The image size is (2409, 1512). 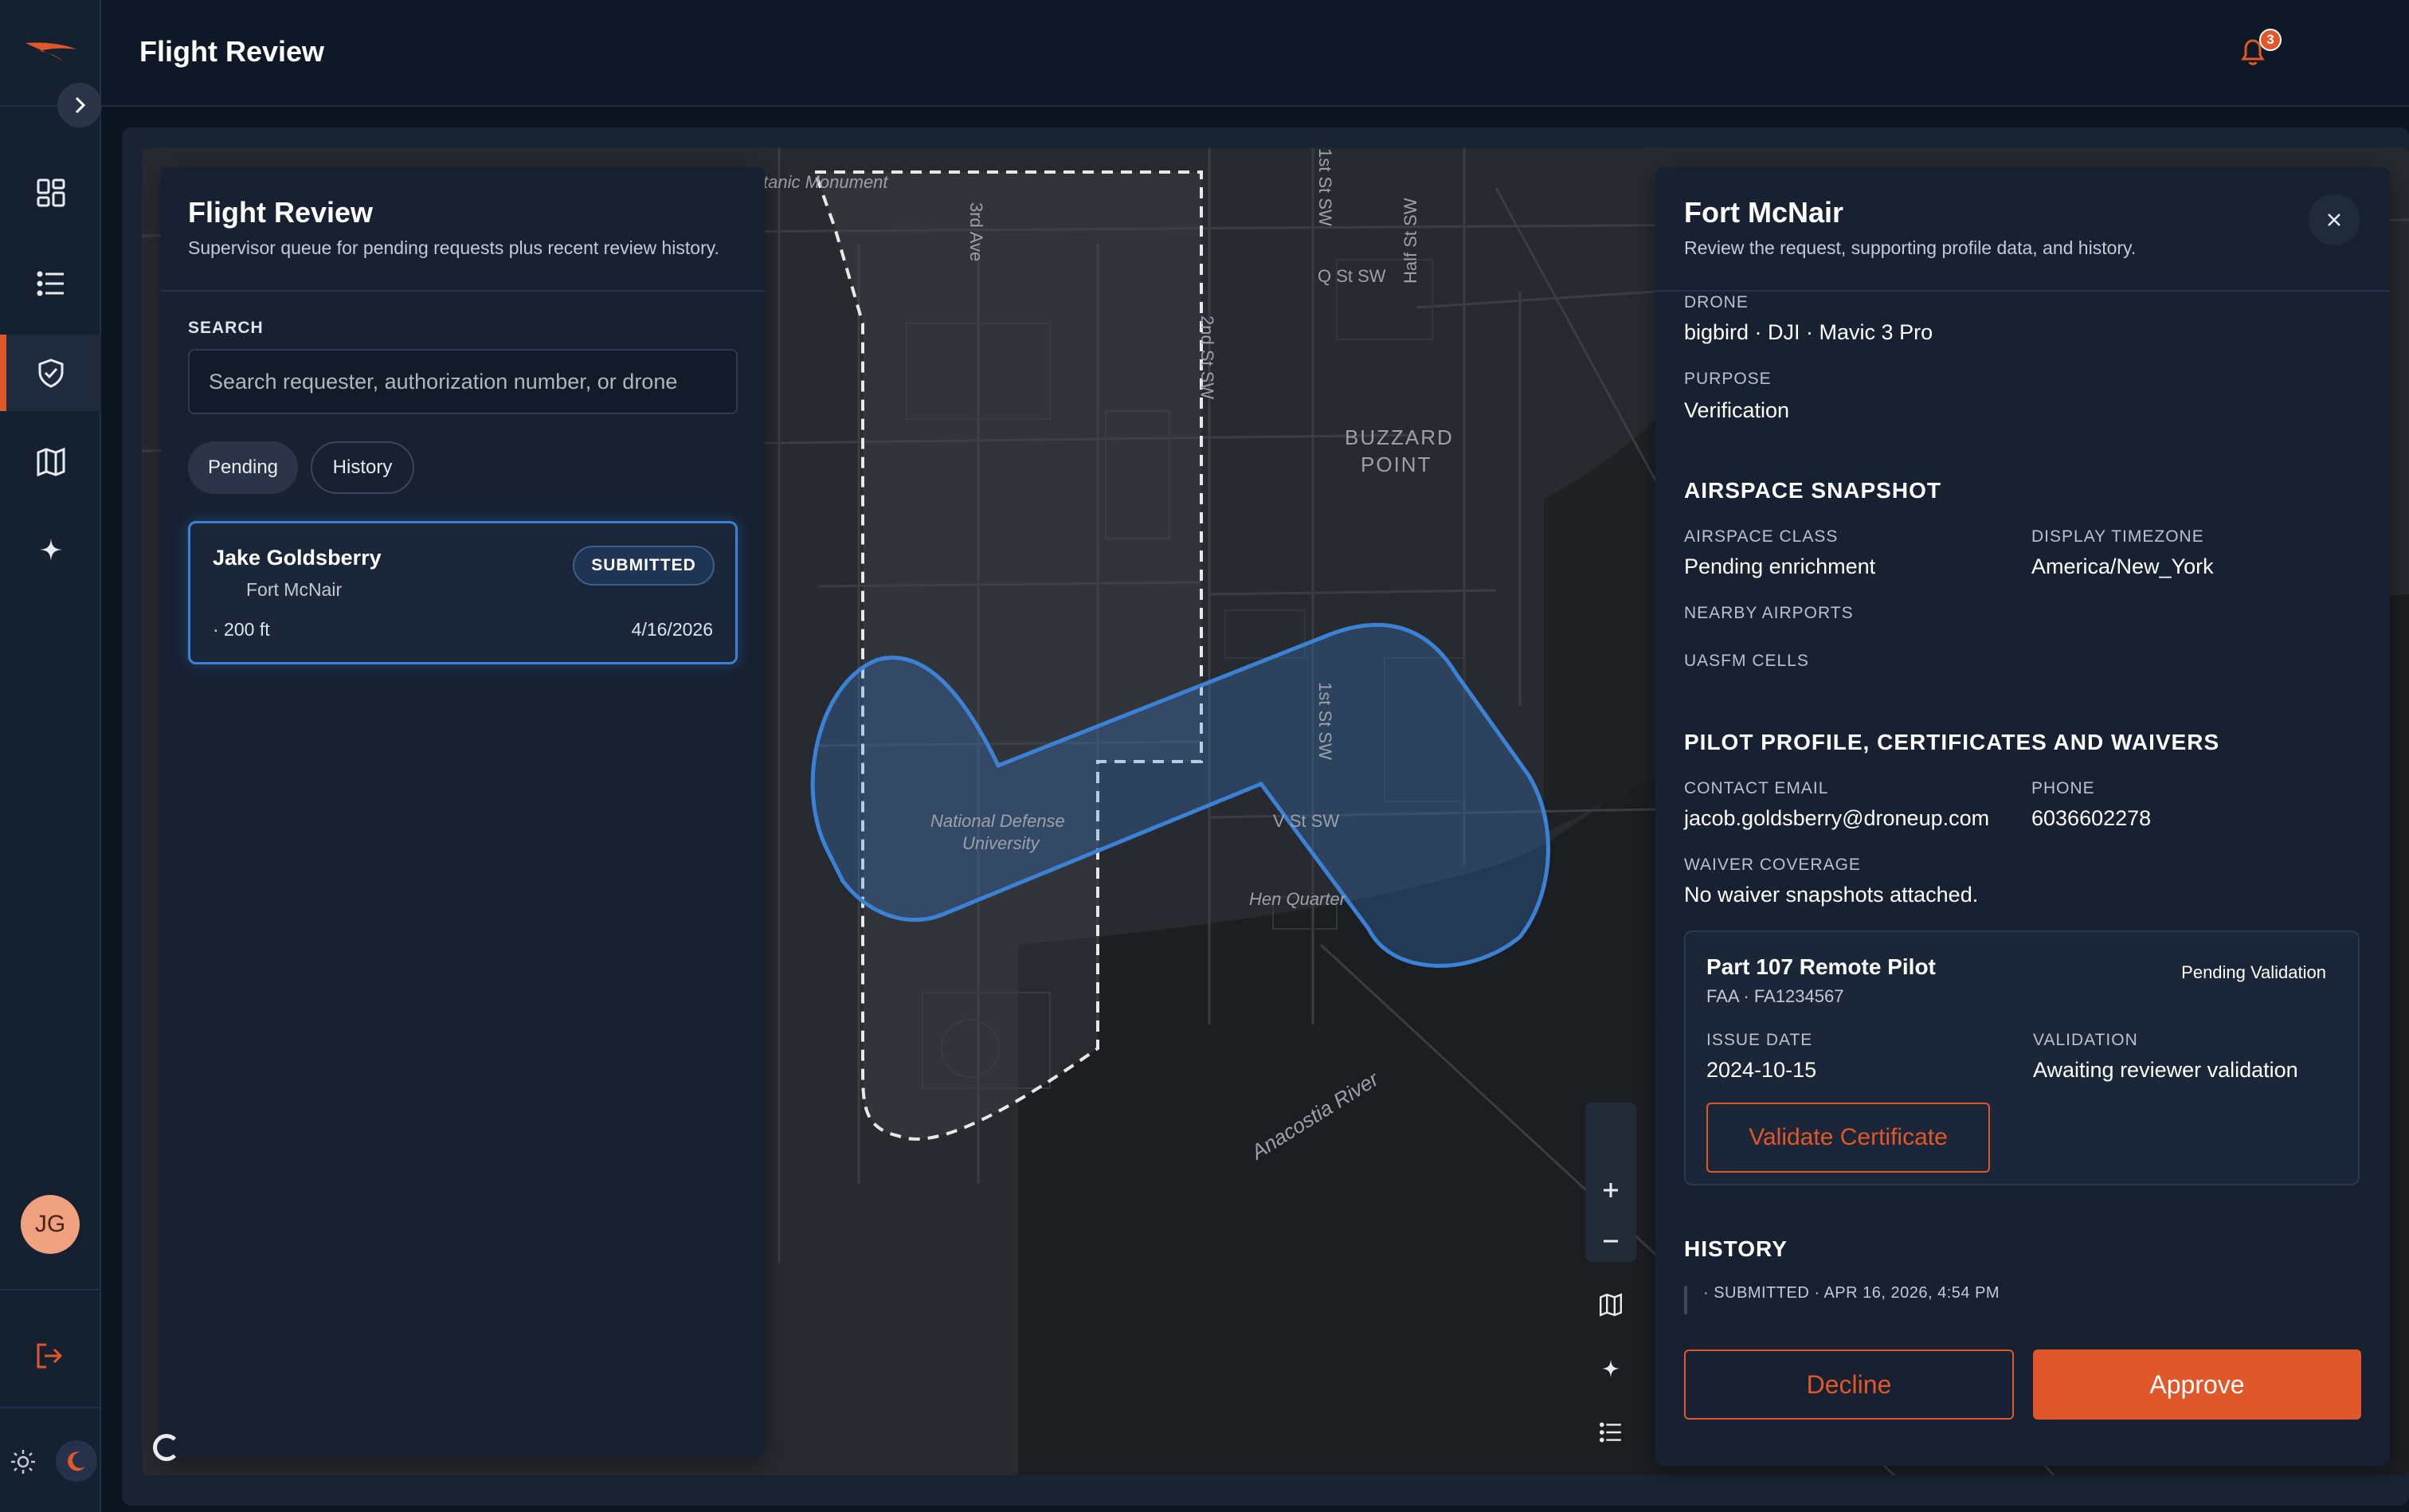 What do you see at coordinates (1808, 332) in the screenshot?
I see `drone-value: bigbird · DJI · Mavic 3 Pro` at bounding box center [1808, 332].